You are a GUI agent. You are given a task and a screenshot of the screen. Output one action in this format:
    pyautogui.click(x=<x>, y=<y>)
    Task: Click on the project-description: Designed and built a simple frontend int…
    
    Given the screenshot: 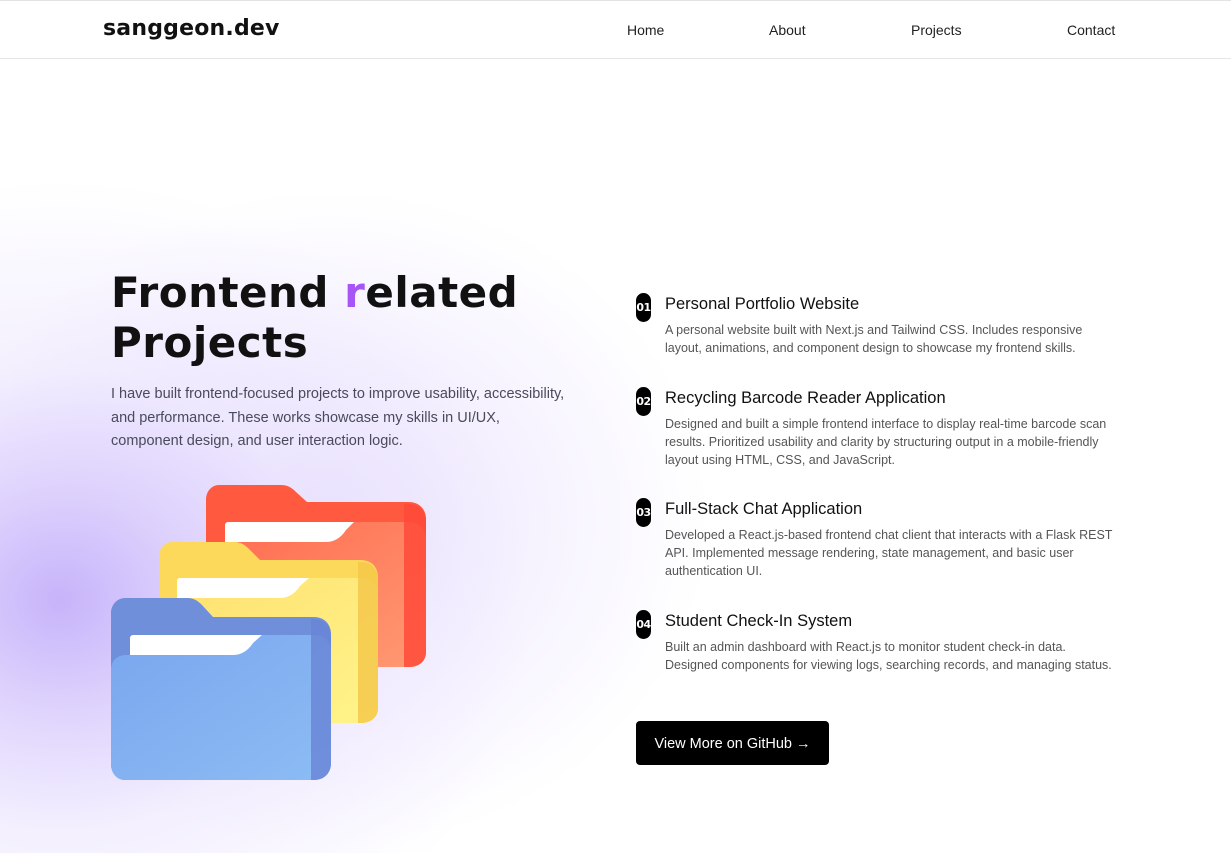 What is the action you would take?
    pyautogui.click(x=886, y=442)
    